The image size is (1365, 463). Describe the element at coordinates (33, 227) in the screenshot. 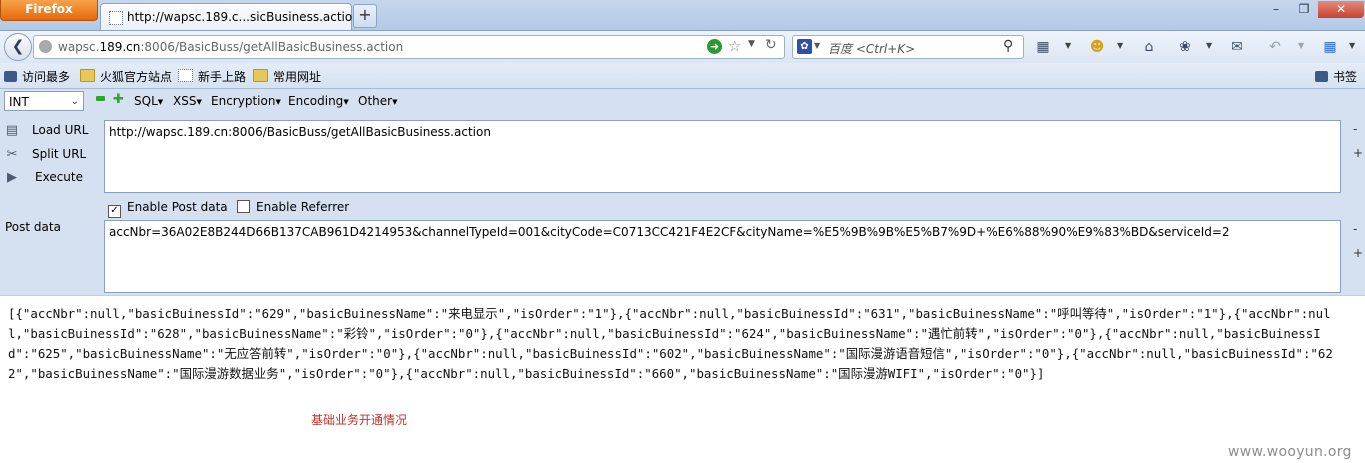

I see `post-data-label: Post data` at that location.